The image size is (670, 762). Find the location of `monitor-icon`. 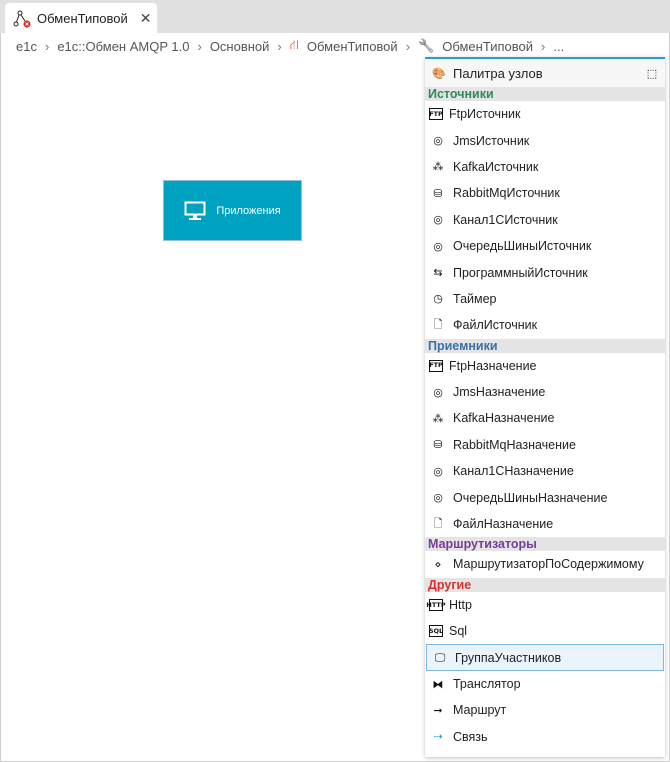

monitor-icon is located at coordinates (195, 210).